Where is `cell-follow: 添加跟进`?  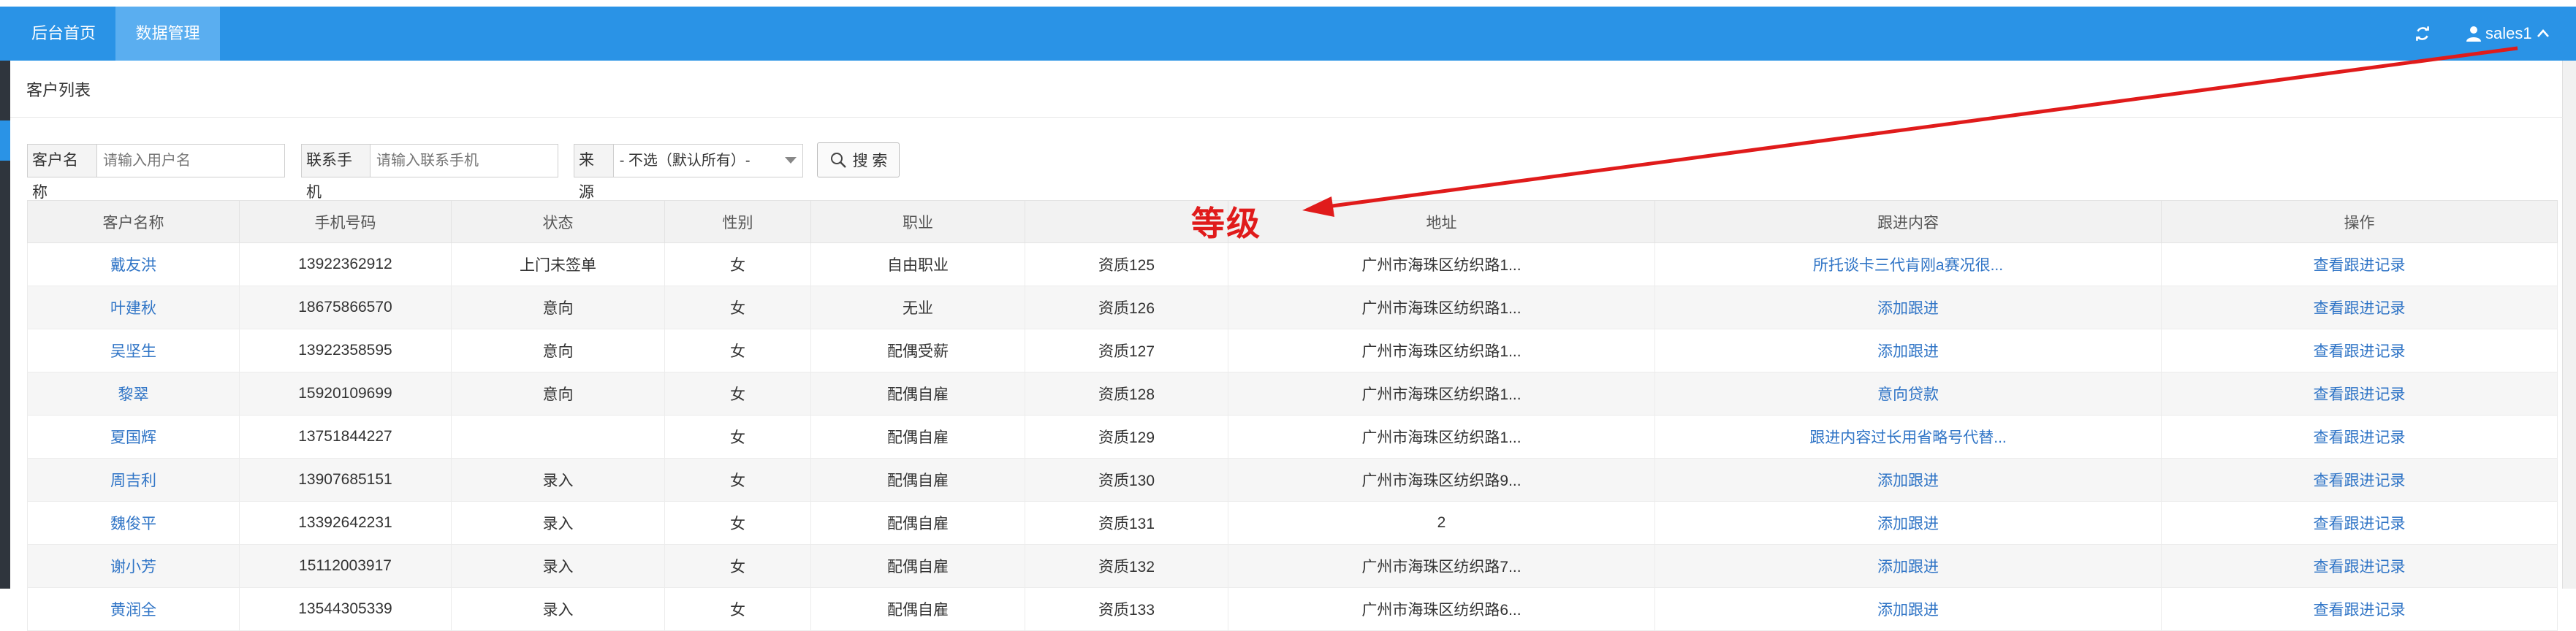 cell-follow: 添加跟进 is located at coordinates (1908, 609).